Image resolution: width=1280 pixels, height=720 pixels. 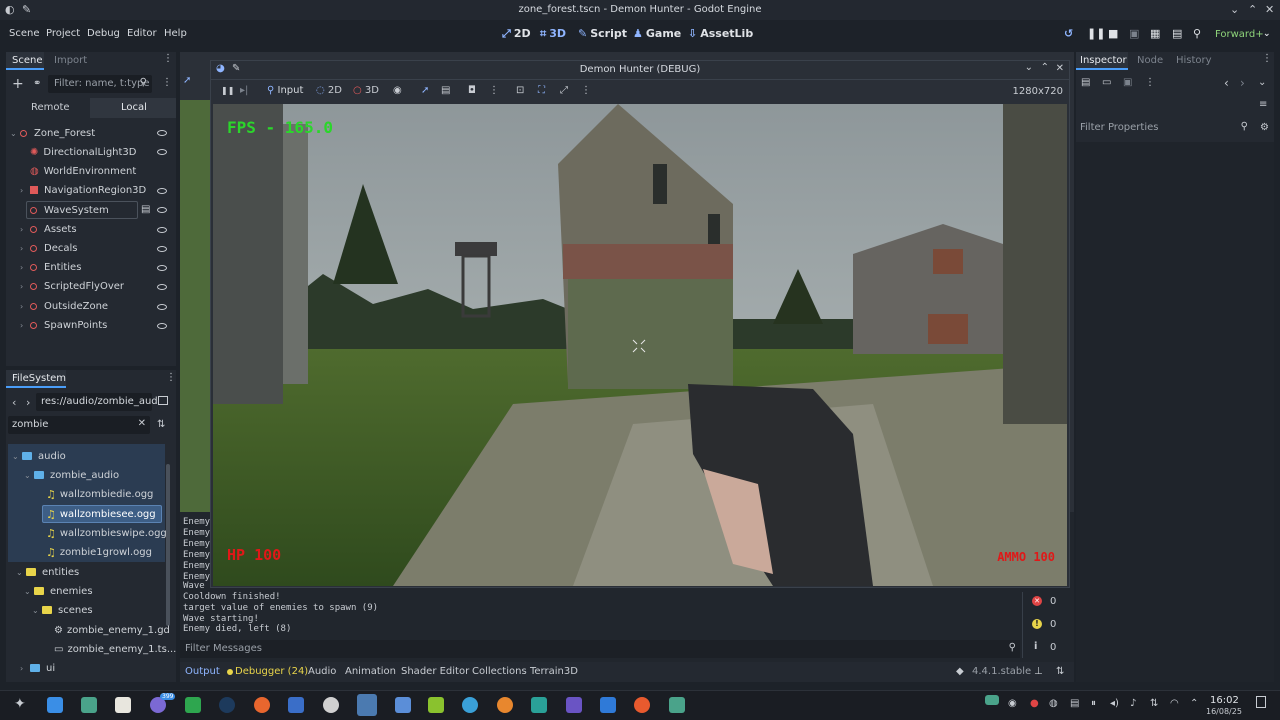 I want to click on input-mode-button: ⚲ Input, so click(x=285, y=90).